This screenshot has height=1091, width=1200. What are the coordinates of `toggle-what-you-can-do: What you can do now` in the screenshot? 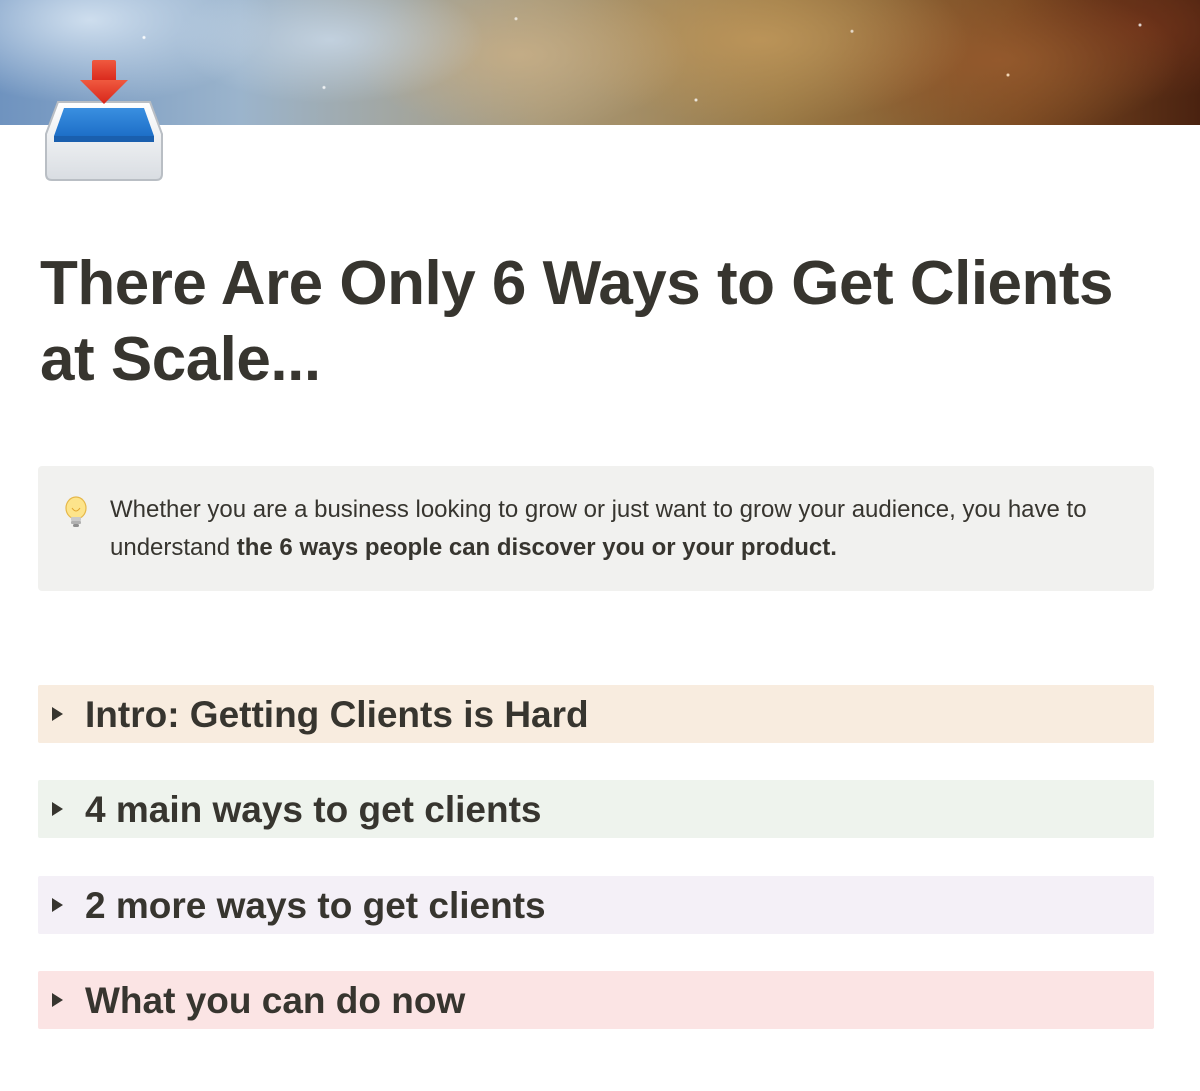 It's located at (596, 1000).